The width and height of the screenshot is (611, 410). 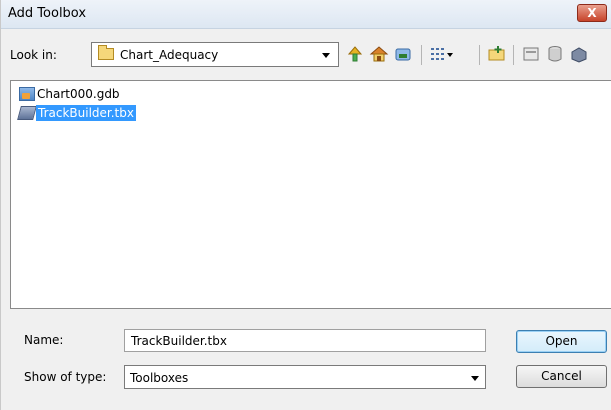 I want to click on catalog-icon, so click(x=531, y=54).